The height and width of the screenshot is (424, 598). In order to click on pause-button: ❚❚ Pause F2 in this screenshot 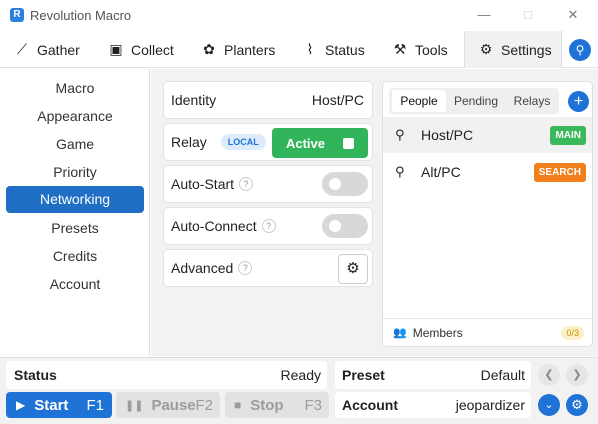, I will do `click(168, 405)`.